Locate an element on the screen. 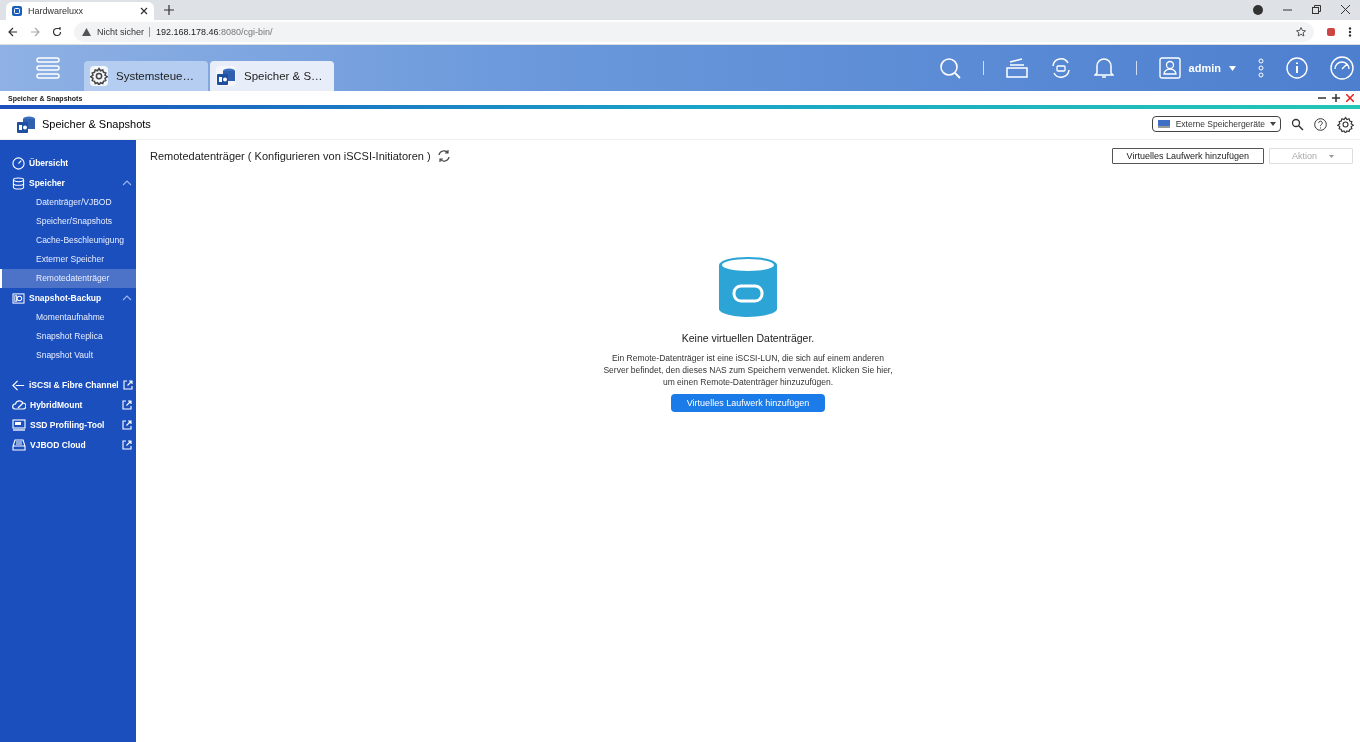  empty-description: Ein Remote-Datenträger ist eine iSCSI-LUN, die sich auf einem anderen Server befindet, den dieses NAS zum Speichern verwendet. Klicken Sie hier, um einen Remote-Datenträger hinzuzufügen. is located at coordinates (748, 370).